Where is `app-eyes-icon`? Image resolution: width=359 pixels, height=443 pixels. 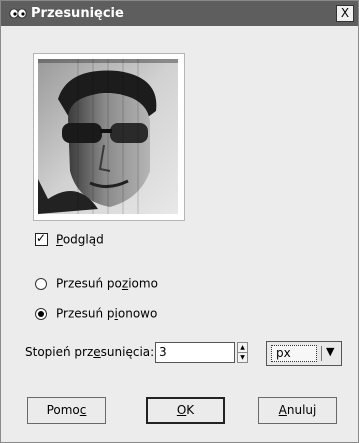 app-eyes-icon is located at coordinates (18, 13).